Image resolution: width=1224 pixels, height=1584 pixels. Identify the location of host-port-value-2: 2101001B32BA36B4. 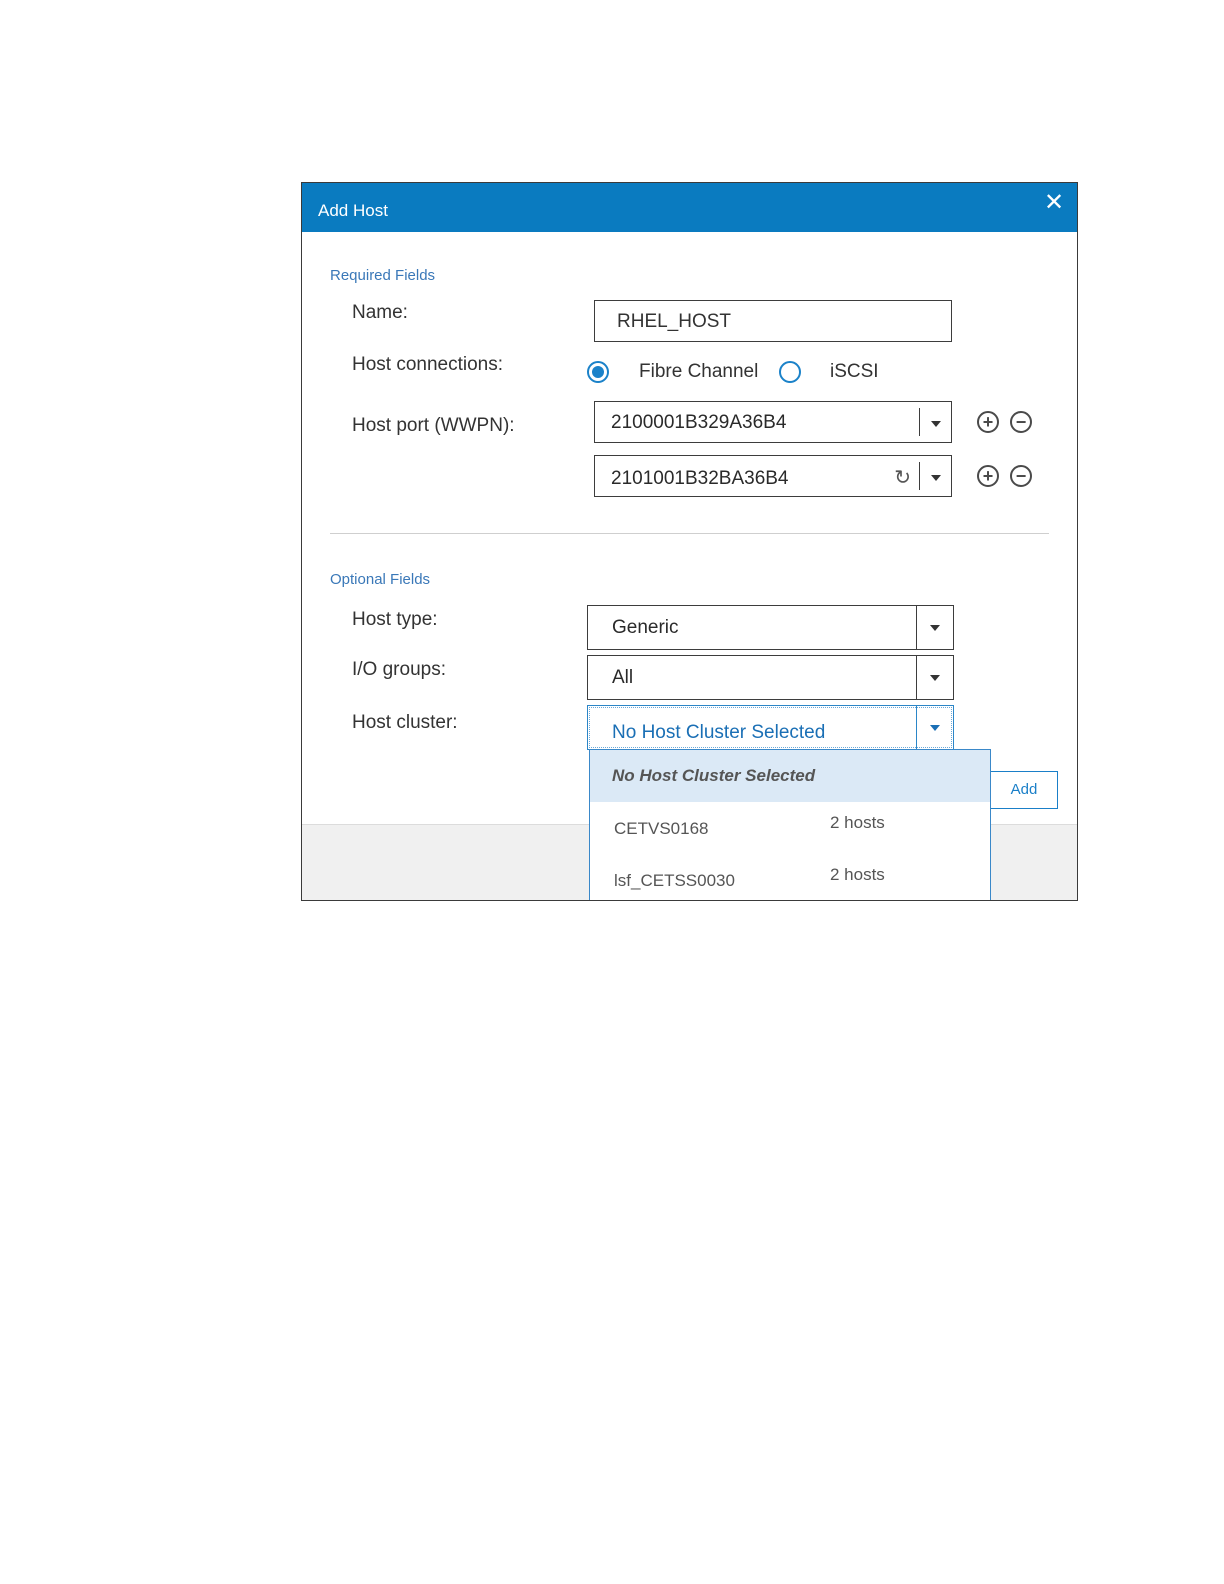
(700, 478).